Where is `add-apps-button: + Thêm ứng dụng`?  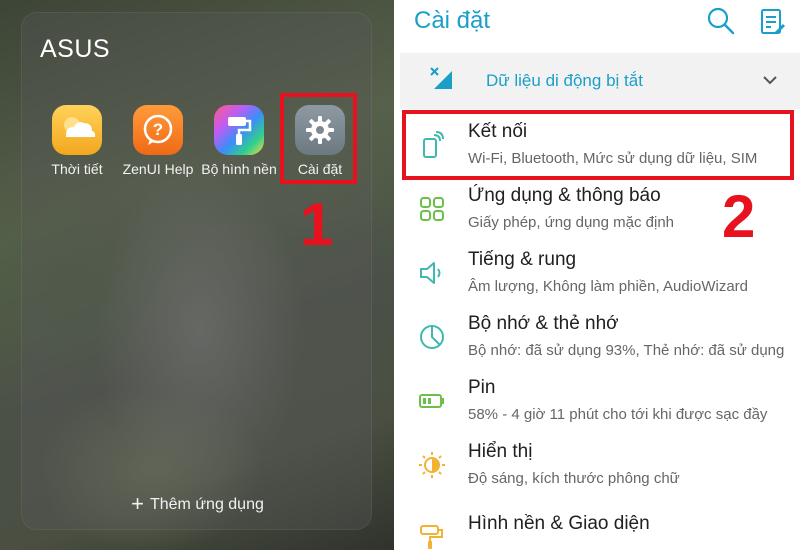
add-apps-button: + Thêm ứng dụng is located at coordinates (197, 504).